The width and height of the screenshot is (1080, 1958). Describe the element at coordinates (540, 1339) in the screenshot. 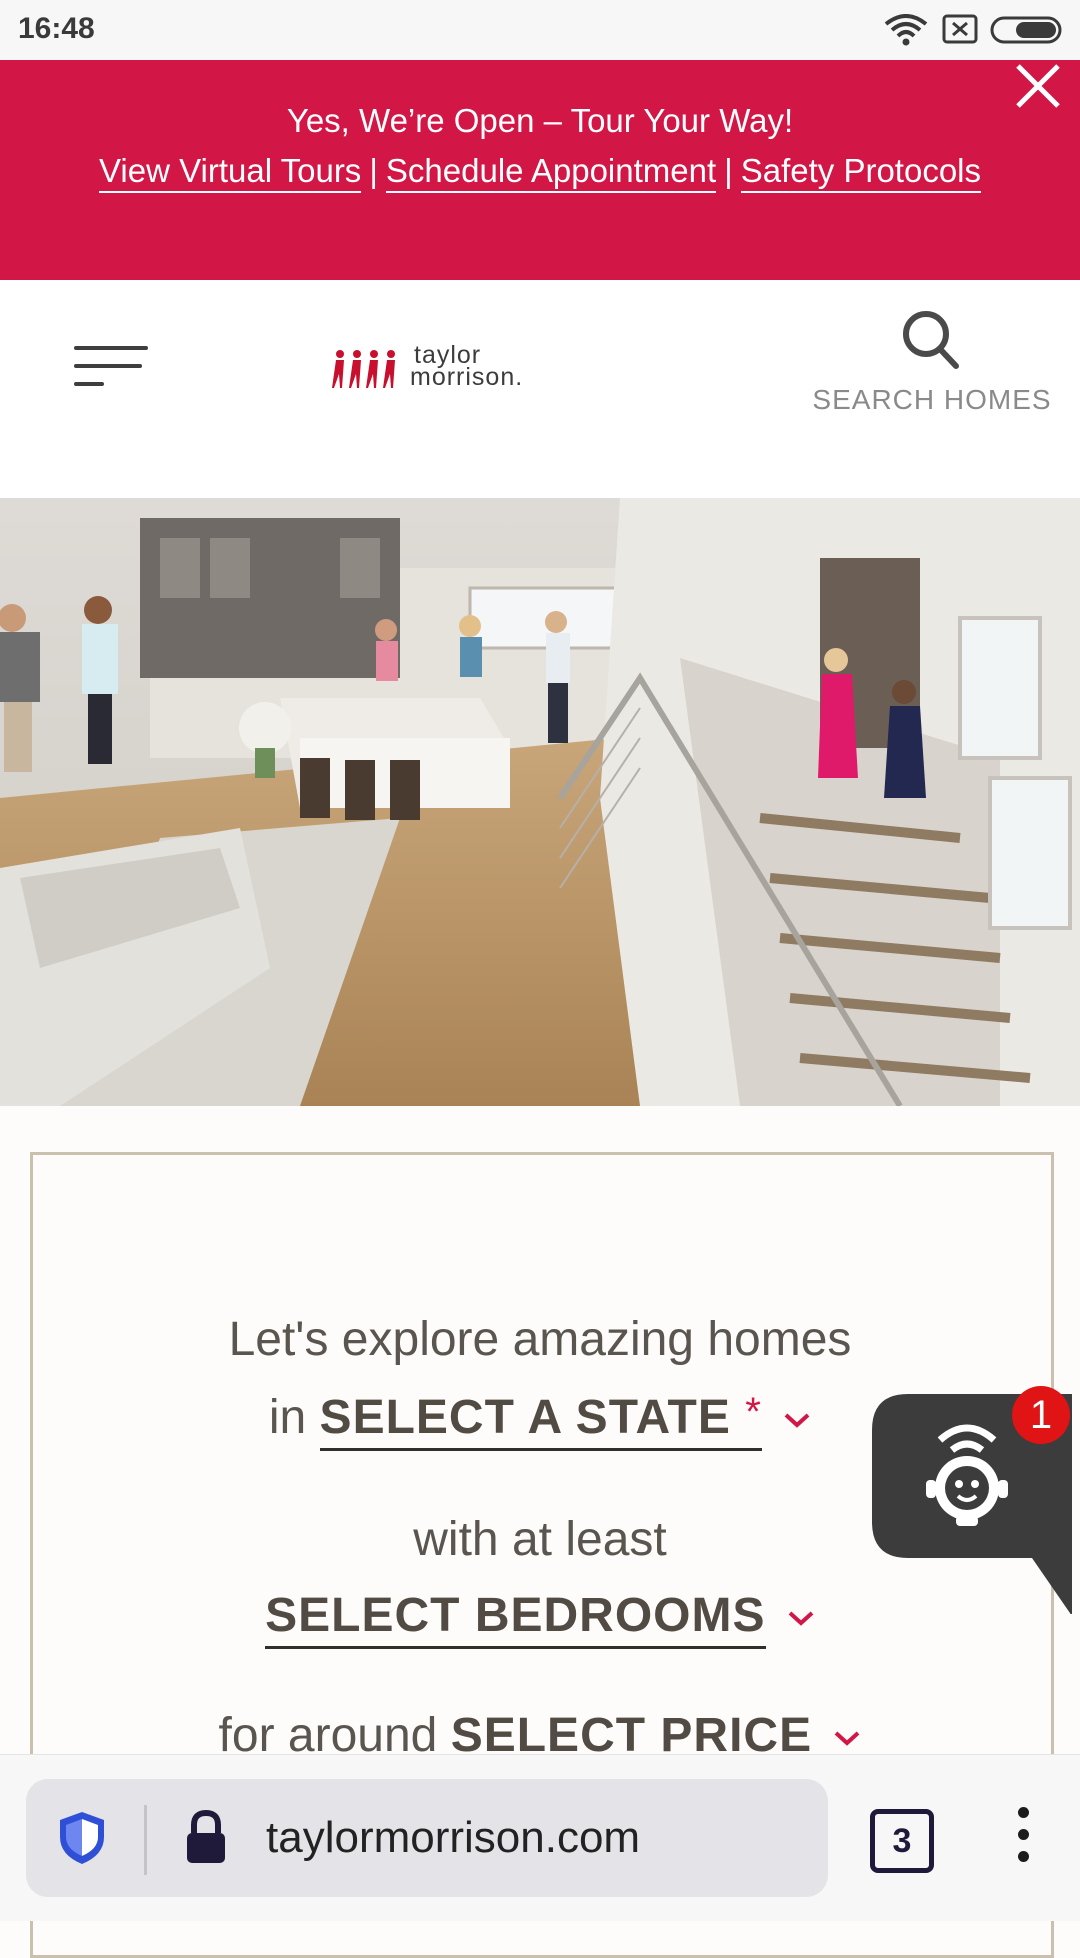

I see `search-intro-text: Let's explore amazing homes` at that location.